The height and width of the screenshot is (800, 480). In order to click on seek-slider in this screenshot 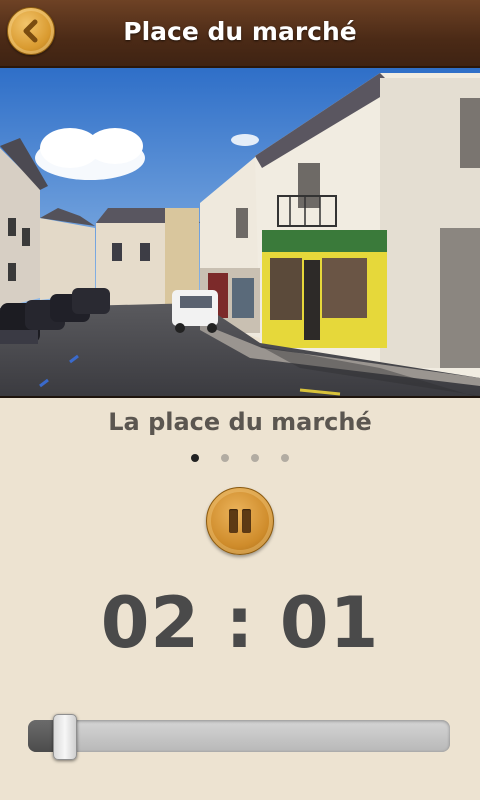, I will do `click(239, 736)`.